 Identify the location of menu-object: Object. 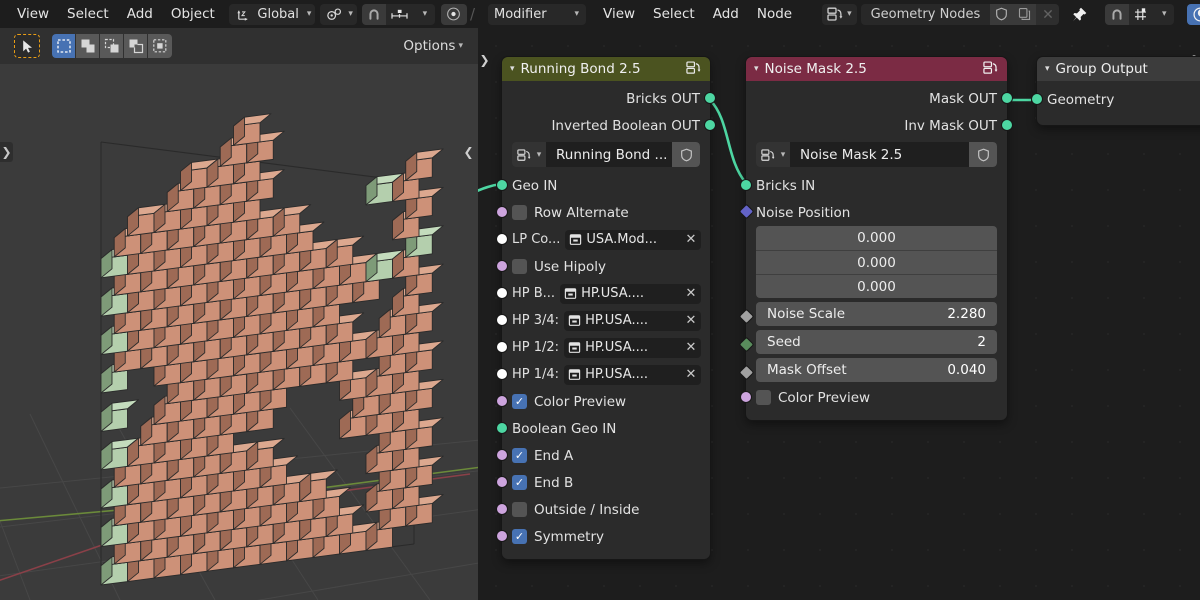
(193, 14).